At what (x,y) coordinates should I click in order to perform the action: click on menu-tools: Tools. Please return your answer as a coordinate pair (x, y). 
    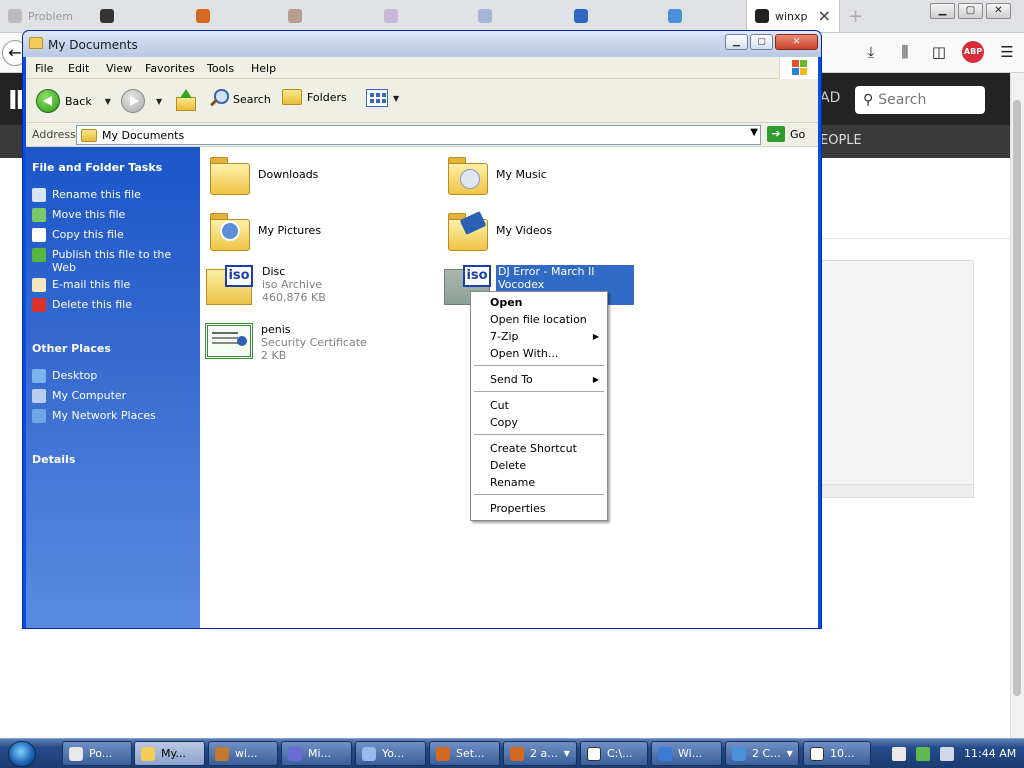
    Looking at the image, I should click on (220, 68).